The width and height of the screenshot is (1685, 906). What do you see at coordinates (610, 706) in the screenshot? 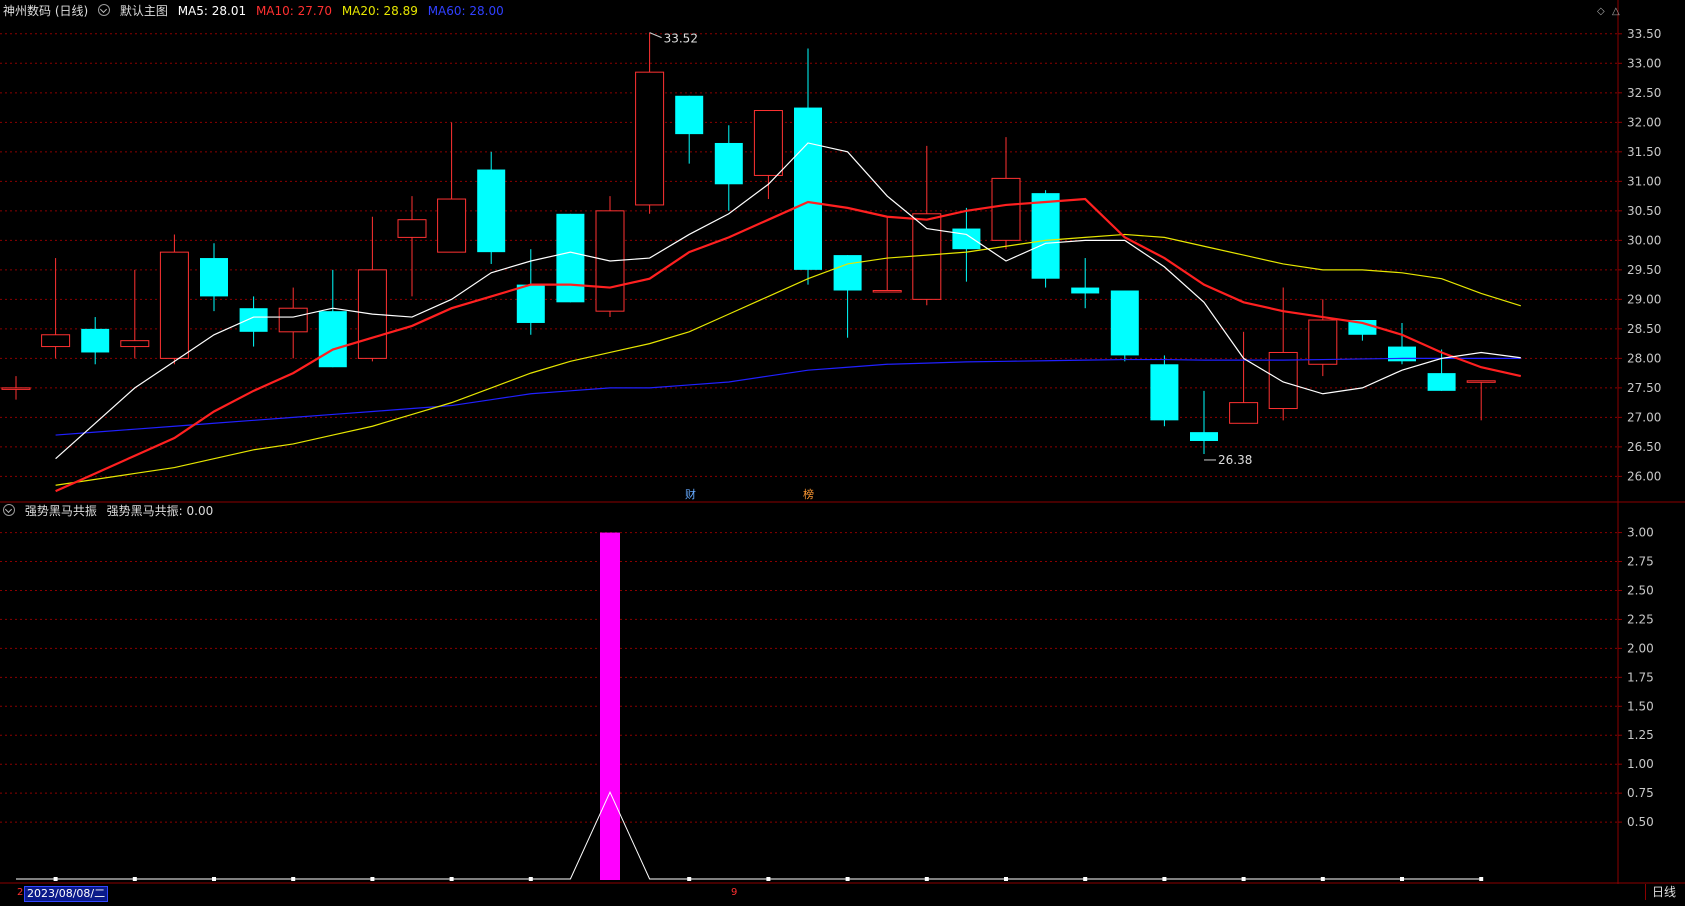
I see `indicator-bar` at bounding box center [610, 706].